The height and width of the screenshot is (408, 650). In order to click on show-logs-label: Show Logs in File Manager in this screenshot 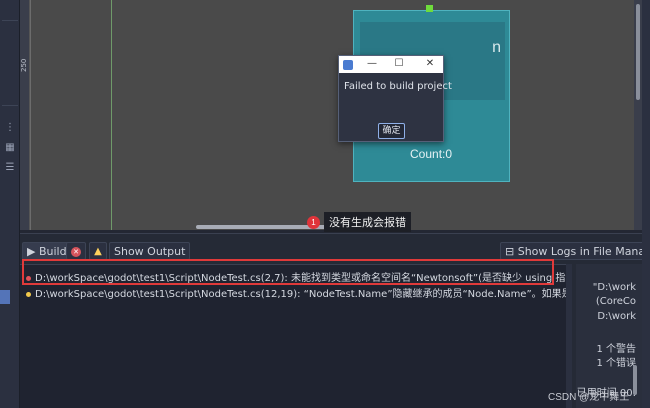, I will do `click(583, 251)`.